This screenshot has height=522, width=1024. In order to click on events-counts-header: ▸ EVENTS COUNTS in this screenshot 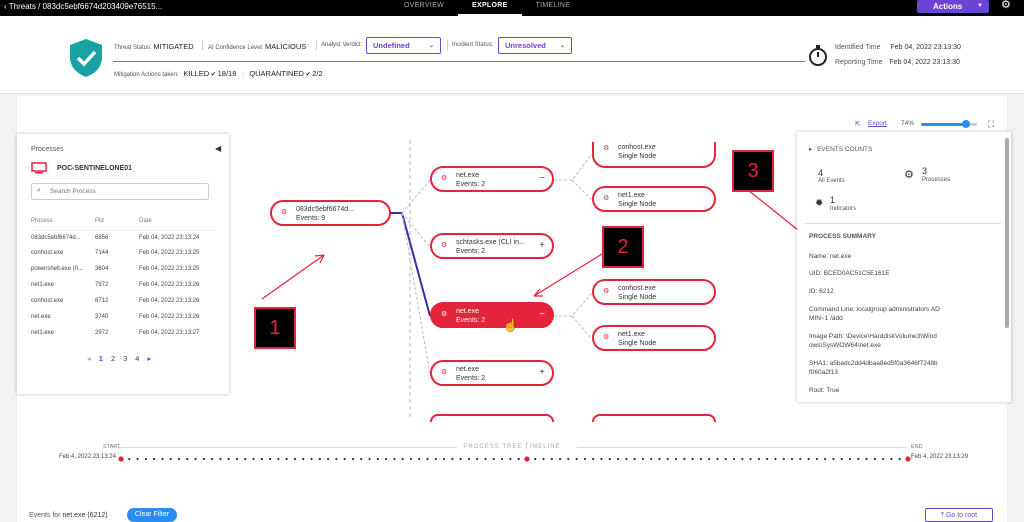, I will do `click(840, 149)`.